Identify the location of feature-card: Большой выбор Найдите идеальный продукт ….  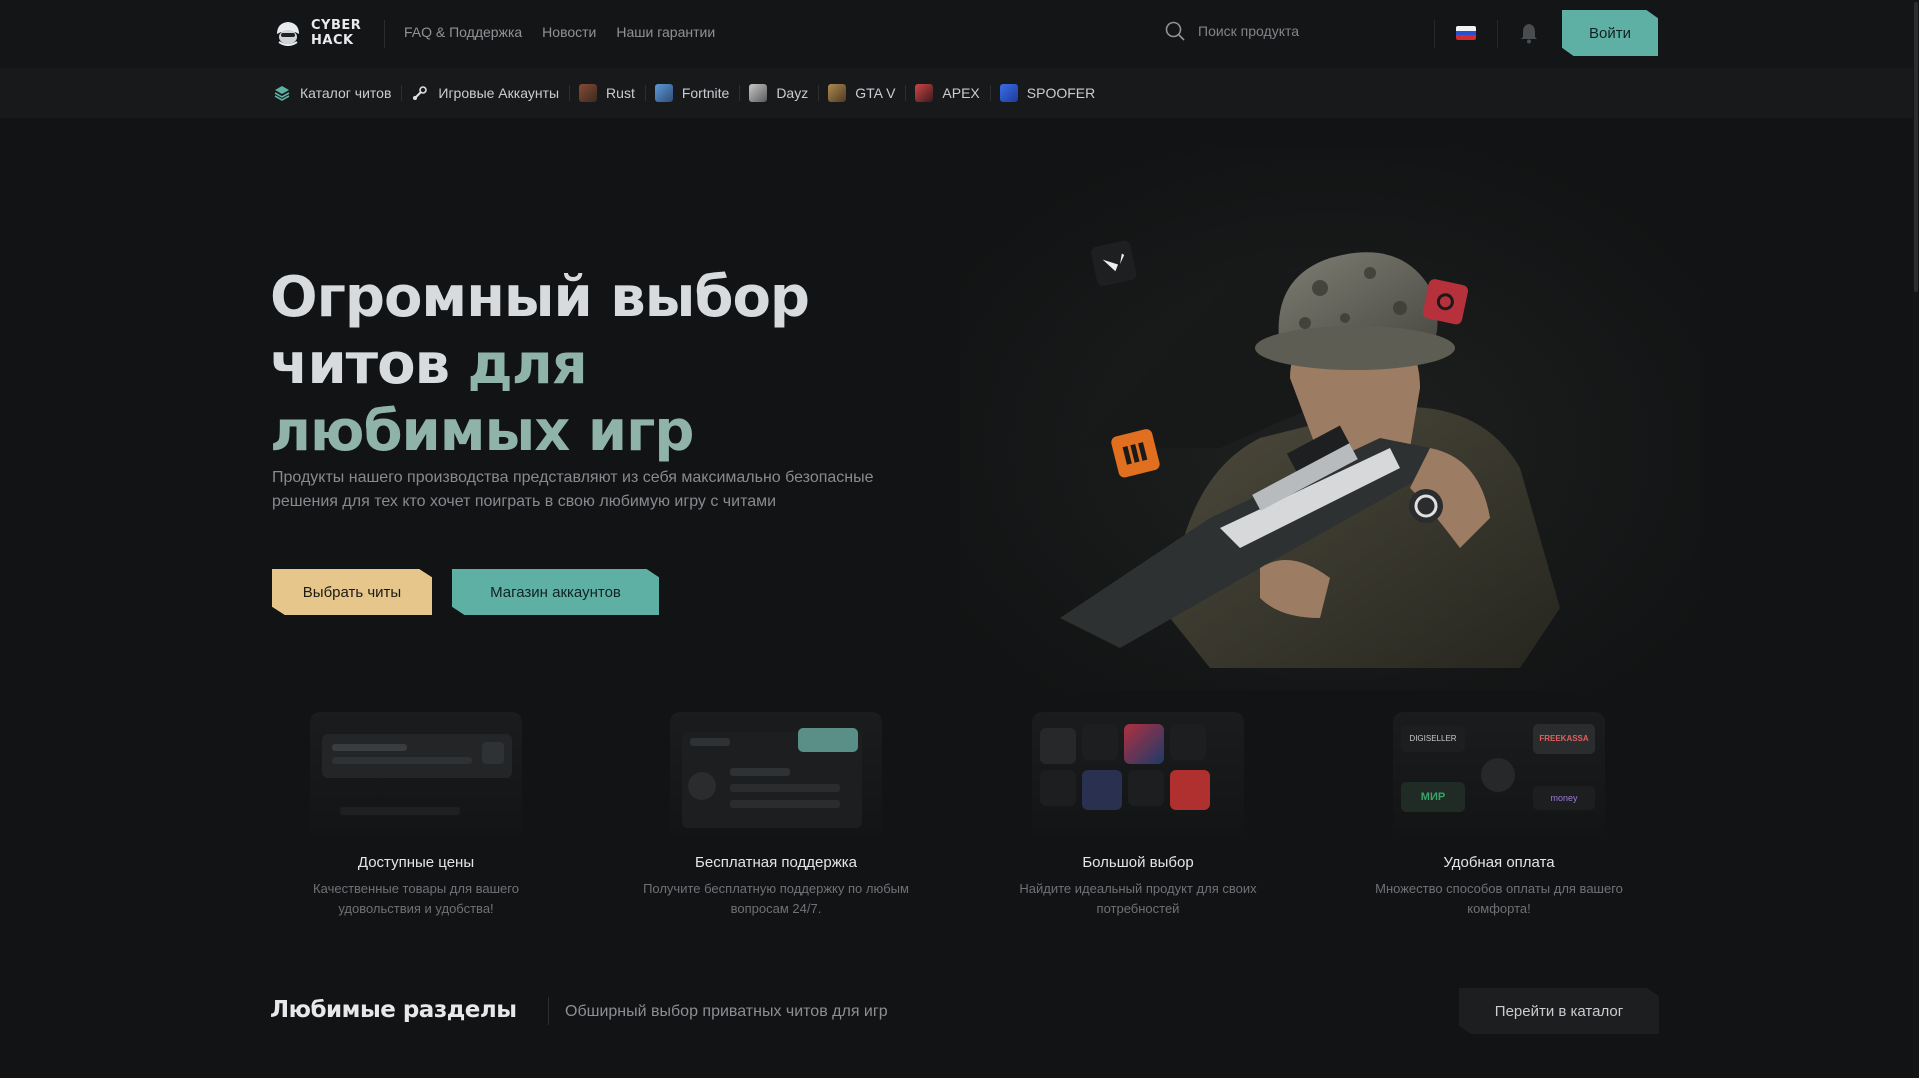
(1138, 815).